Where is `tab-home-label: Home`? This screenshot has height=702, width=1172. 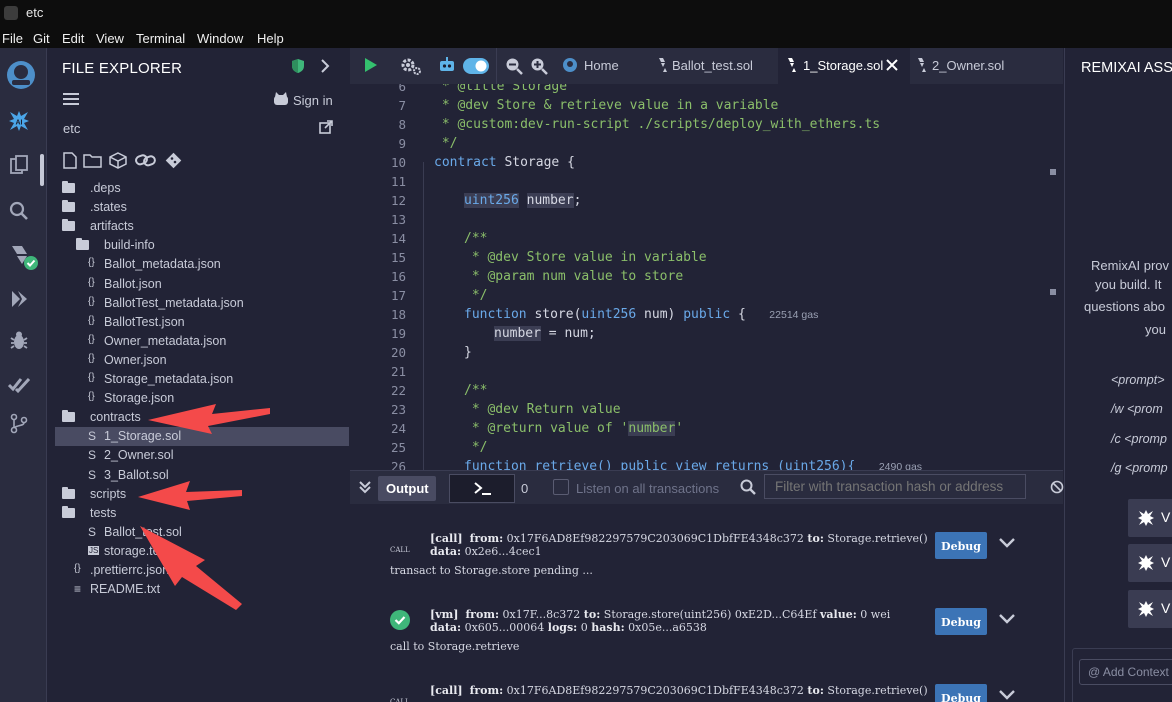 tab-home-label: Home is located at coordinates (601, 65).